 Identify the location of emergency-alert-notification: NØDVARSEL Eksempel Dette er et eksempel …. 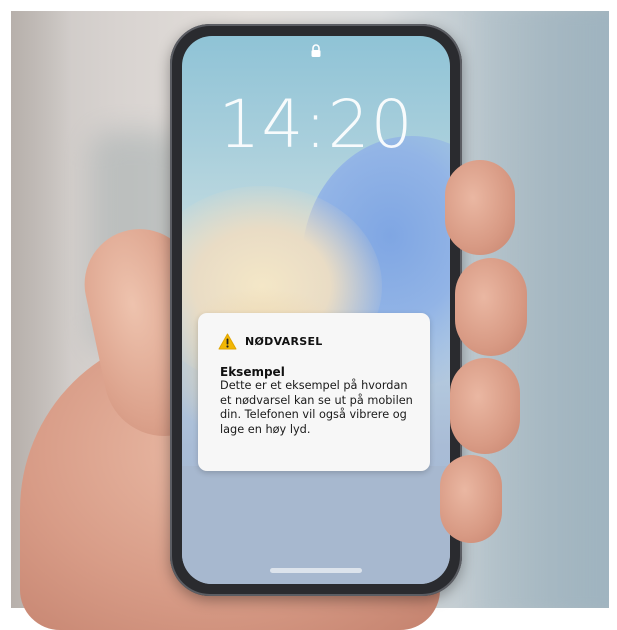
(314, 392).